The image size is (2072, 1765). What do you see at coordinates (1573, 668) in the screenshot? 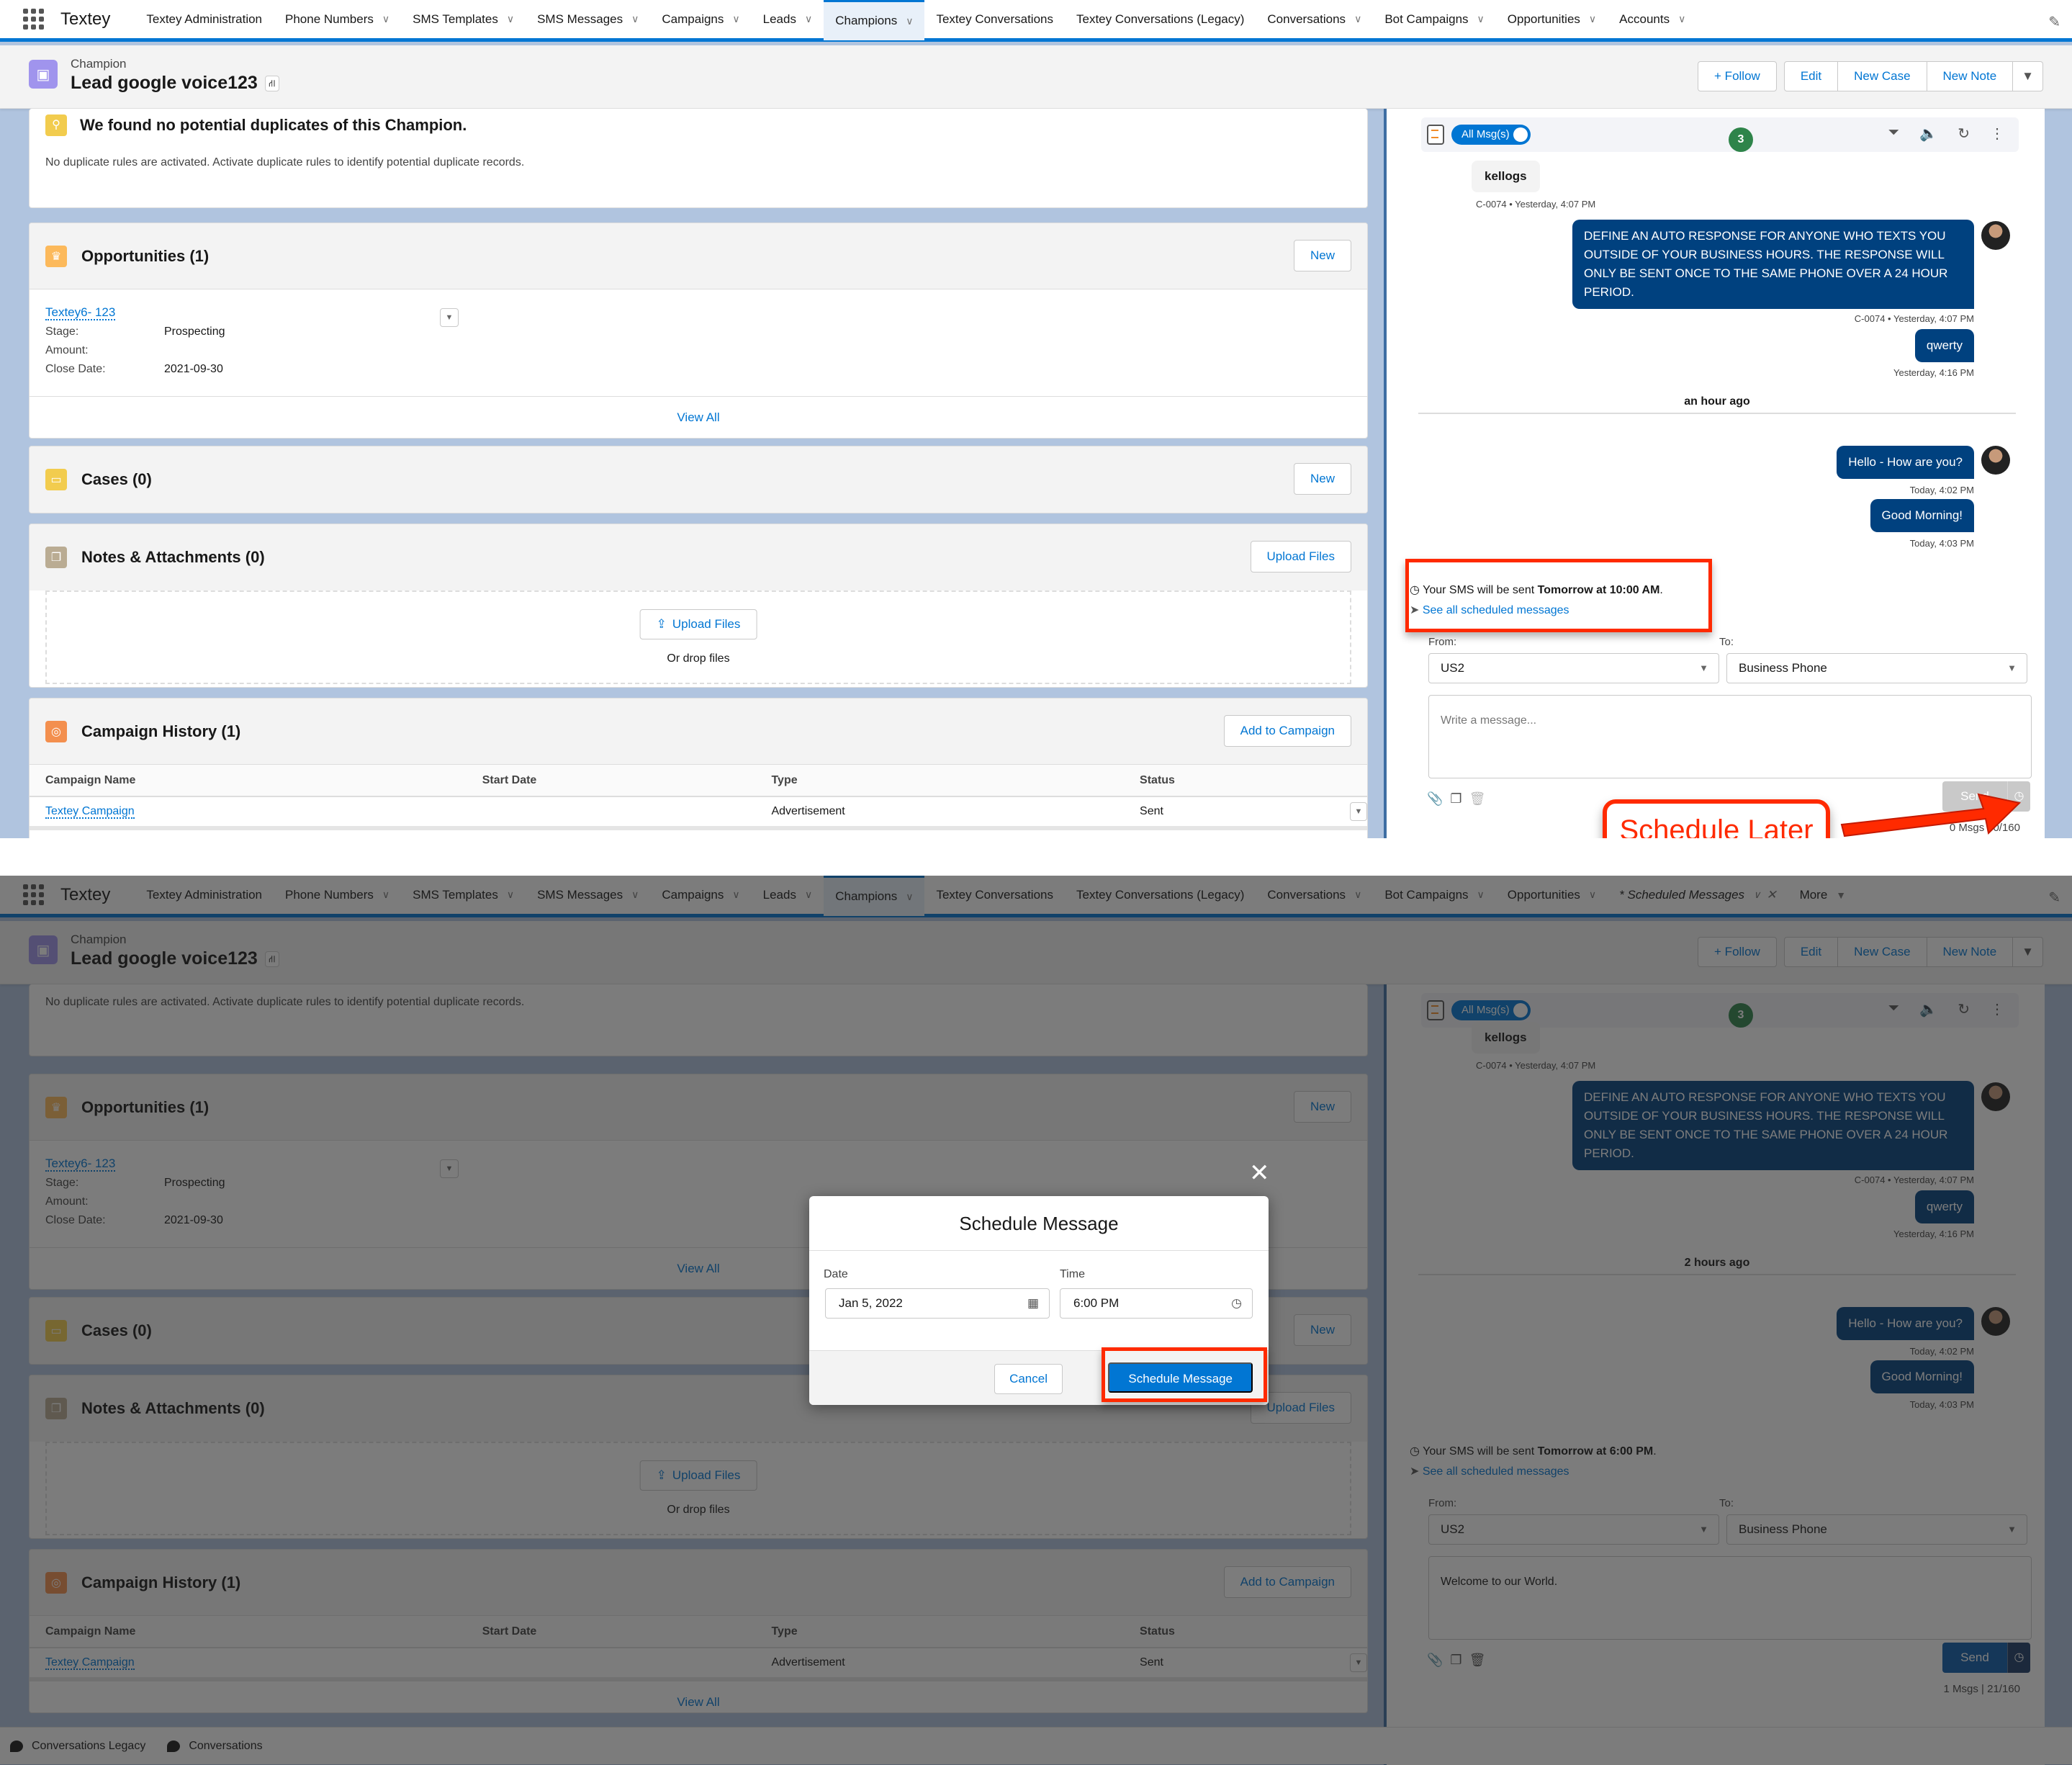
I see `from-select: US2▼` at bounding box center [1573, 668].